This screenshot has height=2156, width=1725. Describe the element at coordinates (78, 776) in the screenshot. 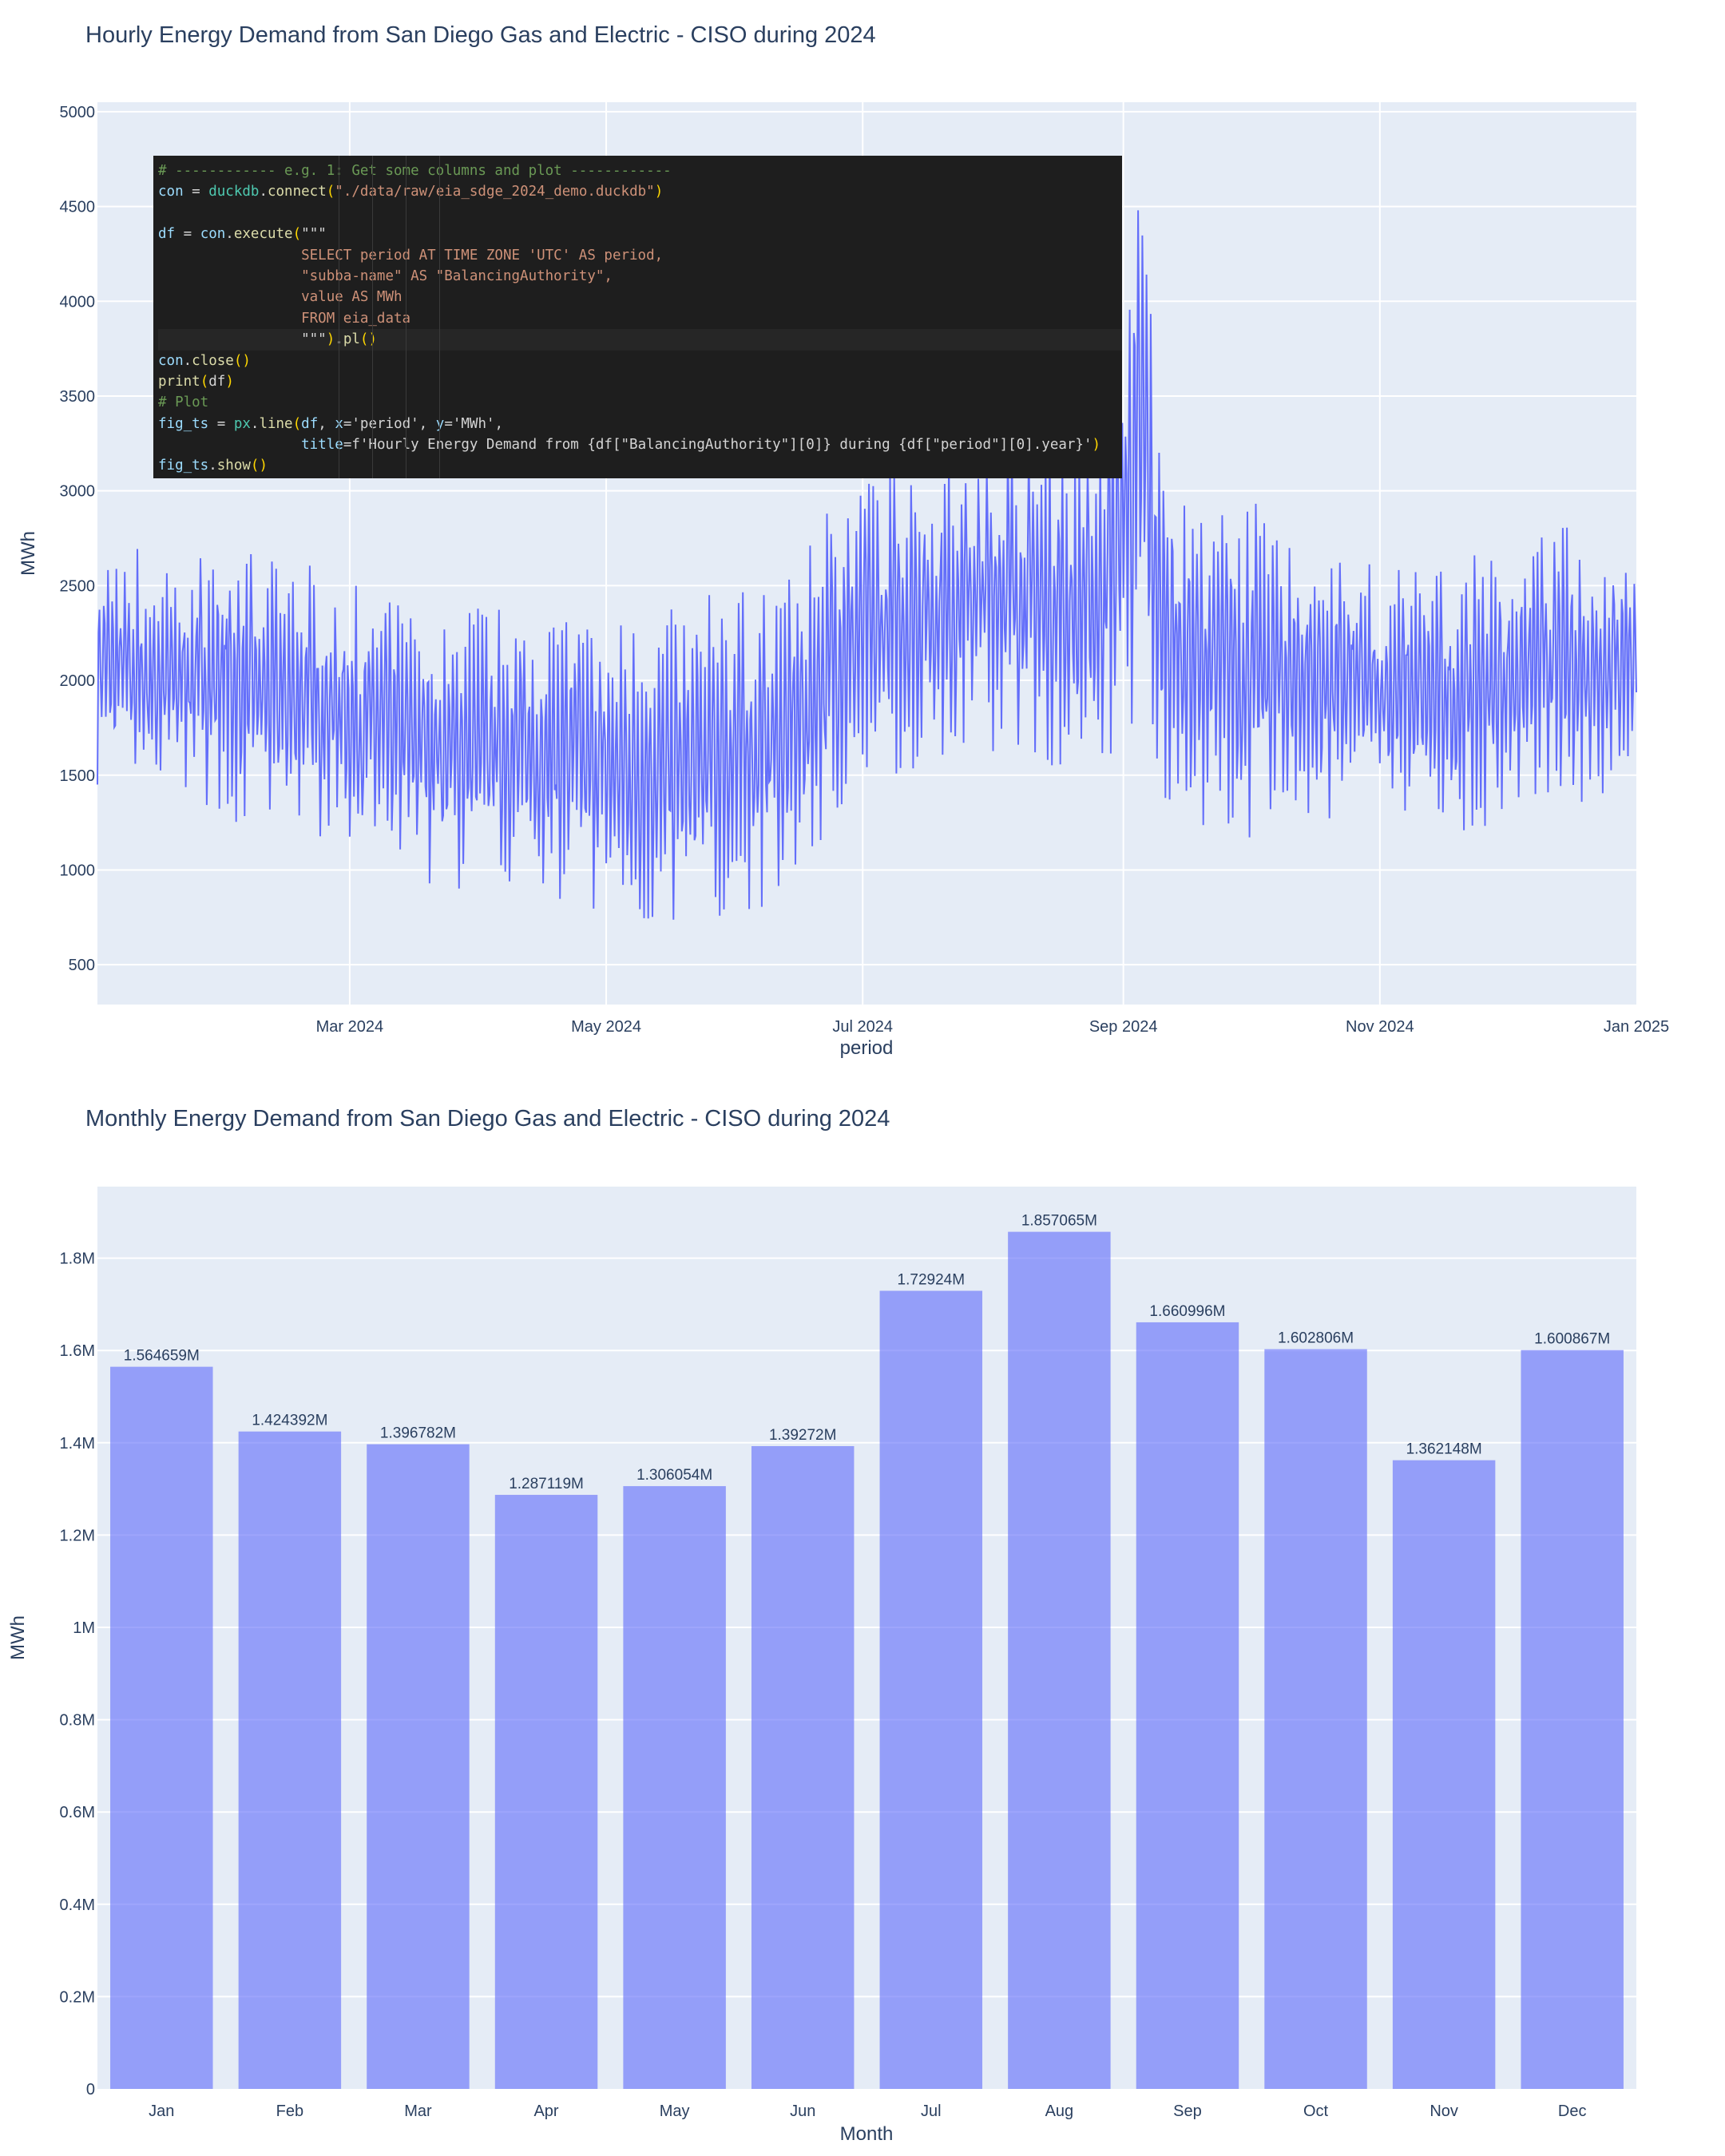

I see `hourly-y-tick-label: 1500` at that location.